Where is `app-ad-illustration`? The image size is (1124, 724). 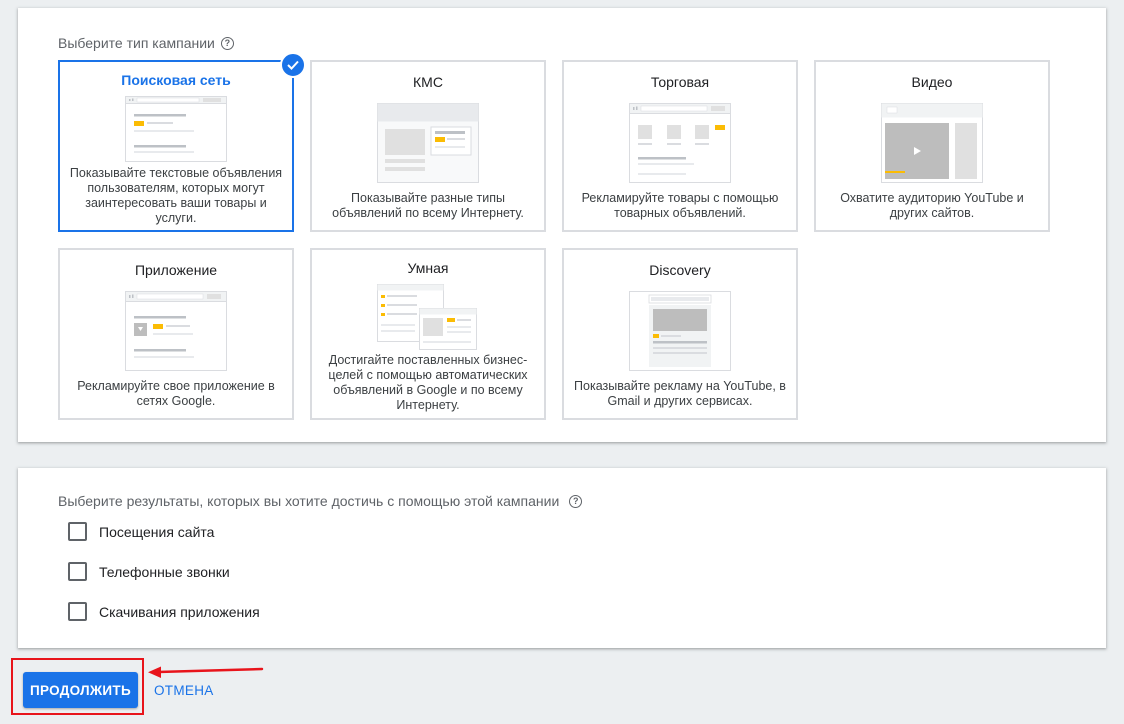 app-ad-illustration is located at coordinates (176, 331).